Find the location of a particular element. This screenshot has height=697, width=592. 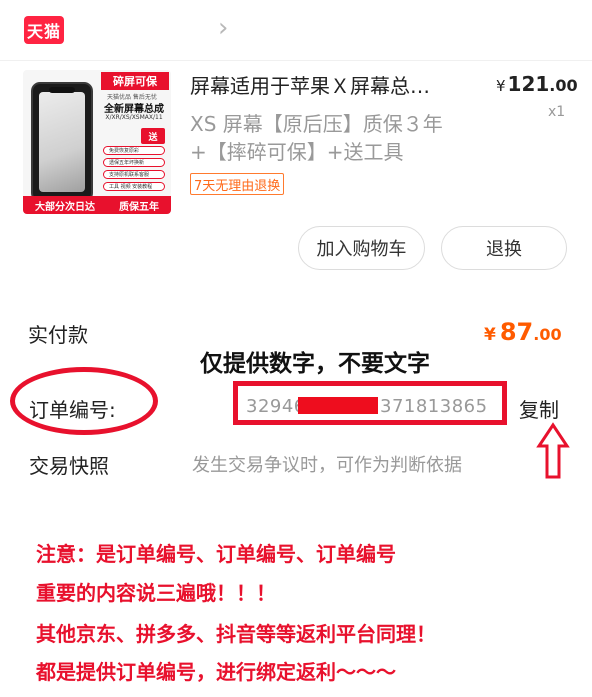

price-symbol: ¥ is located at coordinates (501, 86).